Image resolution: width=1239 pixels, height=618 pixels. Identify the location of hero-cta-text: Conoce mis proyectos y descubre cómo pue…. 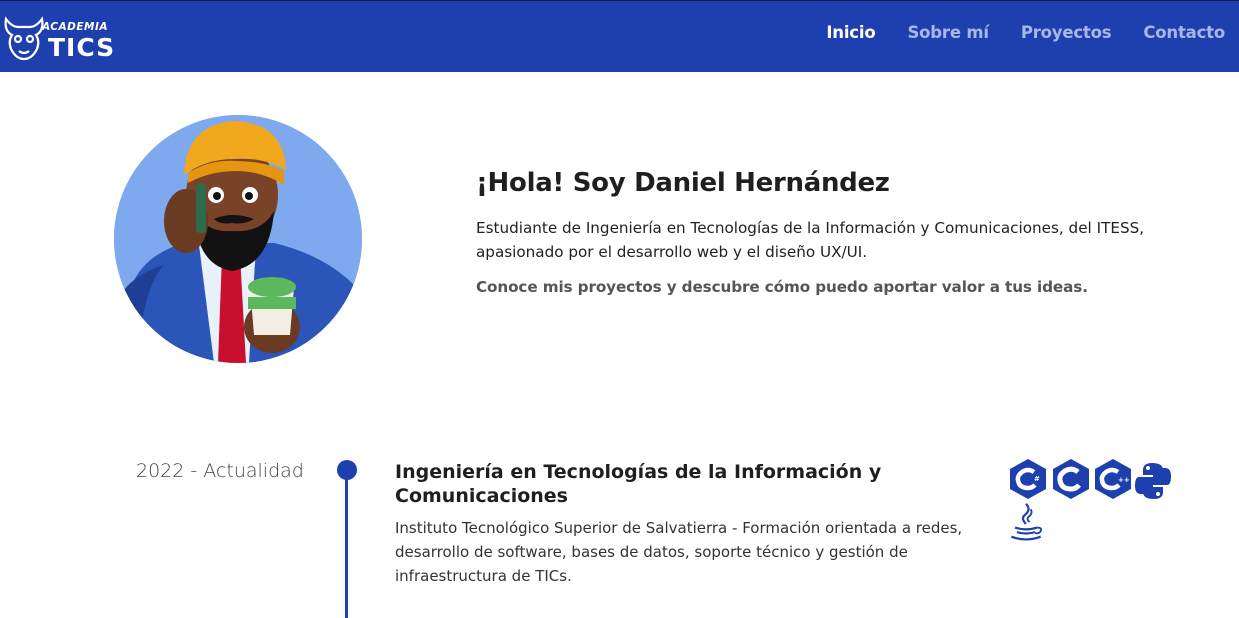
(782, 287).